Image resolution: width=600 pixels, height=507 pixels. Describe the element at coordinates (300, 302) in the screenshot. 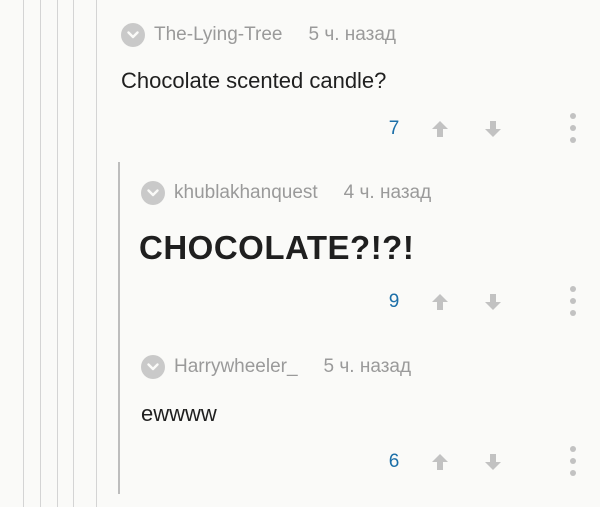

I see `comment-actions: 9` at that location.